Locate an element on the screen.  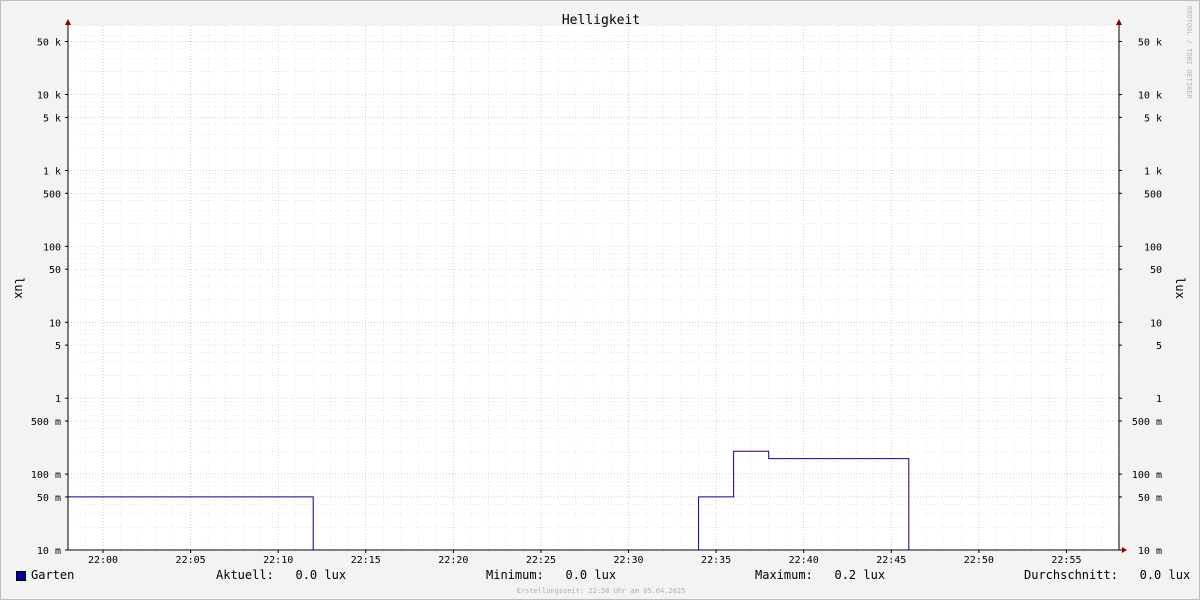
y-tick-label-left: 100 m is located at coordinates (46, 475).